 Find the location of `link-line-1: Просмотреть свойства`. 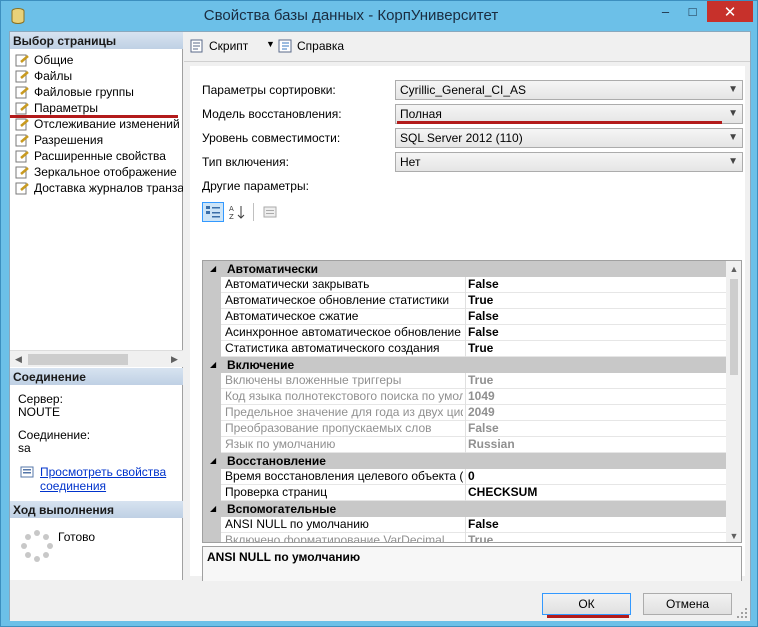

link-line-1: Просмотреть свойства is located at coordinates (103, 472).